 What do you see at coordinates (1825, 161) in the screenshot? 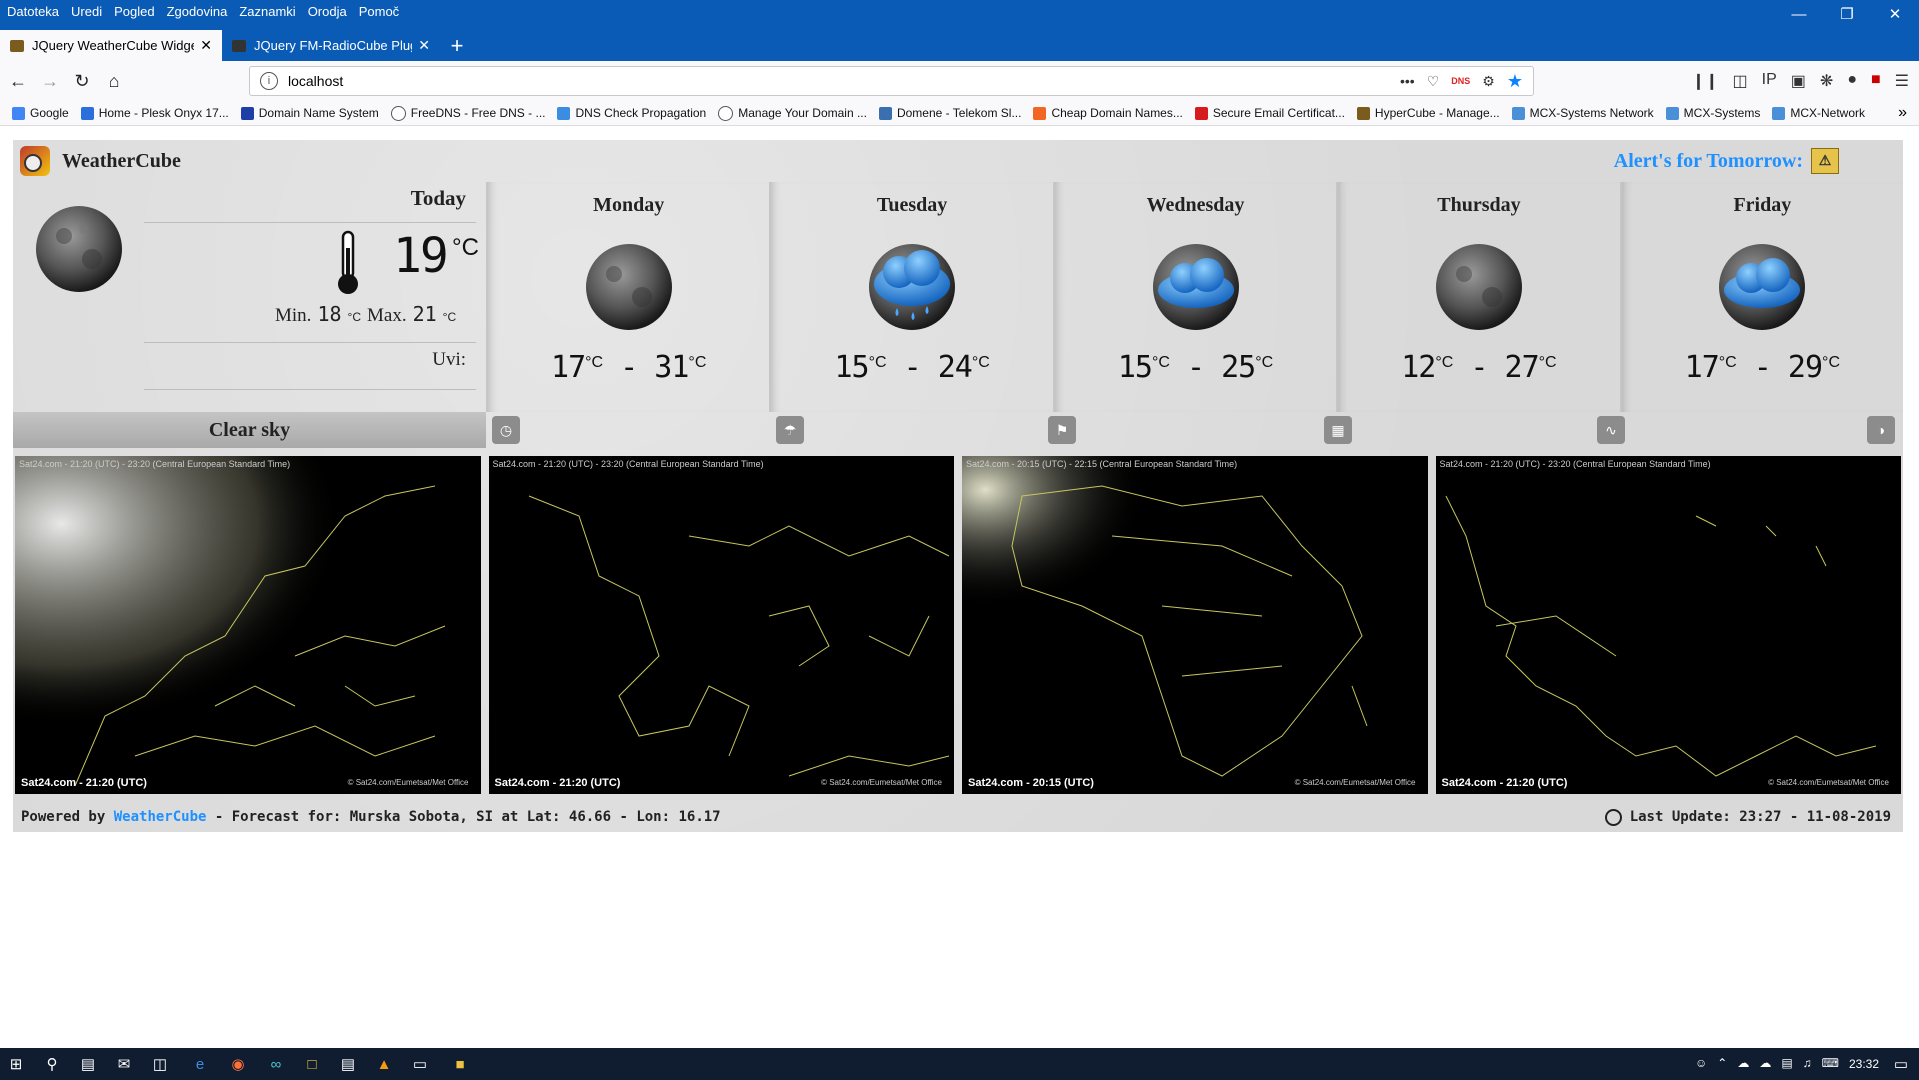
I see `alert-warning-icon: ⚠` at bounding box center [1825, 161].